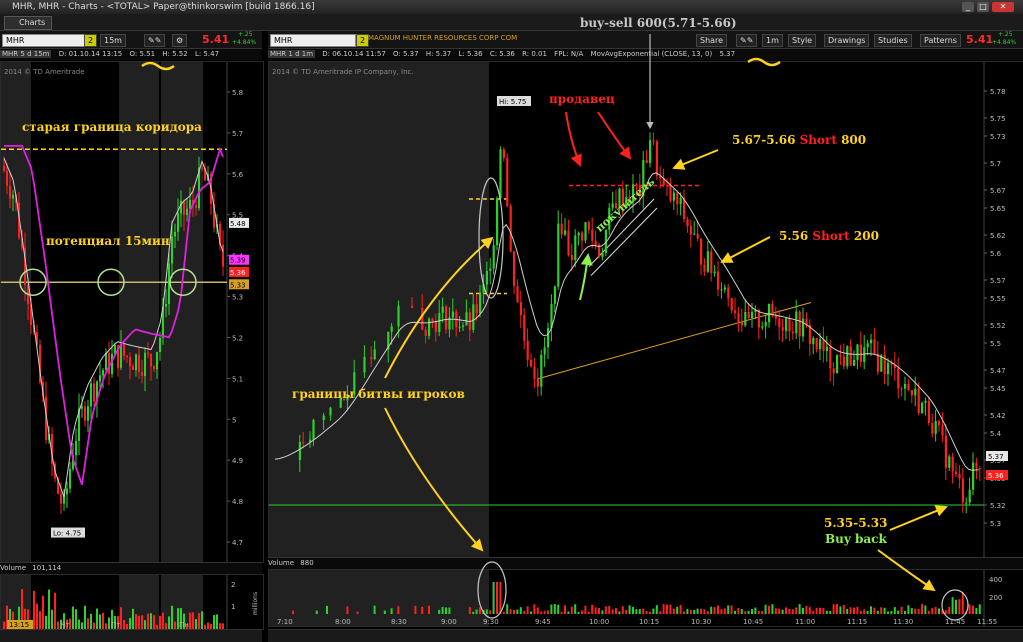 The image size is (1023, 642). I want to click on left-settings-icon: ⚙, so click(180, 40).